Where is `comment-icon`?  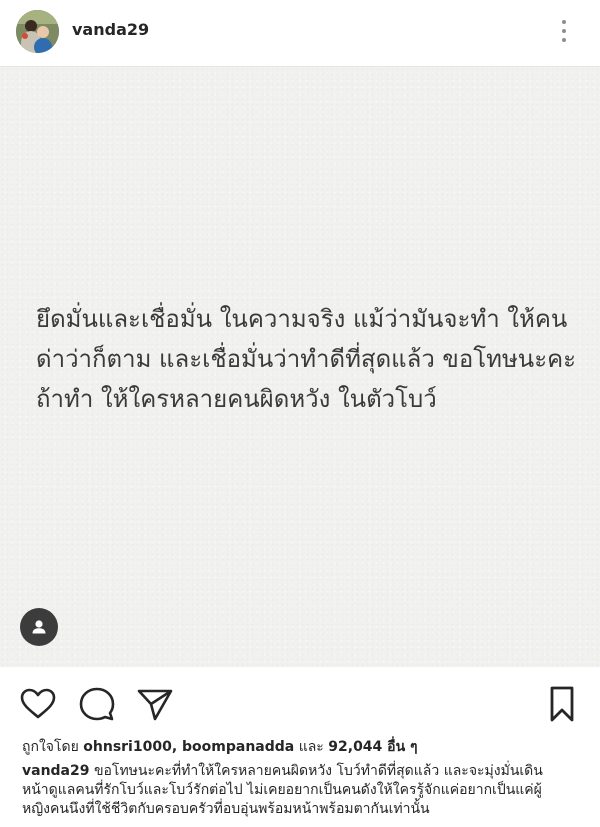
comment-icon is located at coordinates (97, 704).